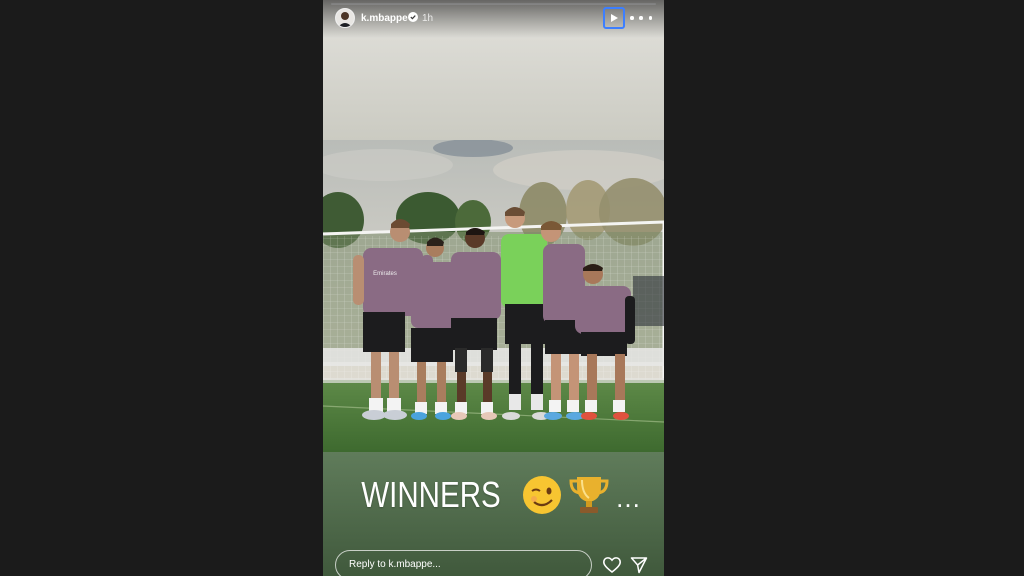  Describe the element at coordinates (493, 19) in the screenshot. I see `story-header: k.mbappe 1h` at that location.